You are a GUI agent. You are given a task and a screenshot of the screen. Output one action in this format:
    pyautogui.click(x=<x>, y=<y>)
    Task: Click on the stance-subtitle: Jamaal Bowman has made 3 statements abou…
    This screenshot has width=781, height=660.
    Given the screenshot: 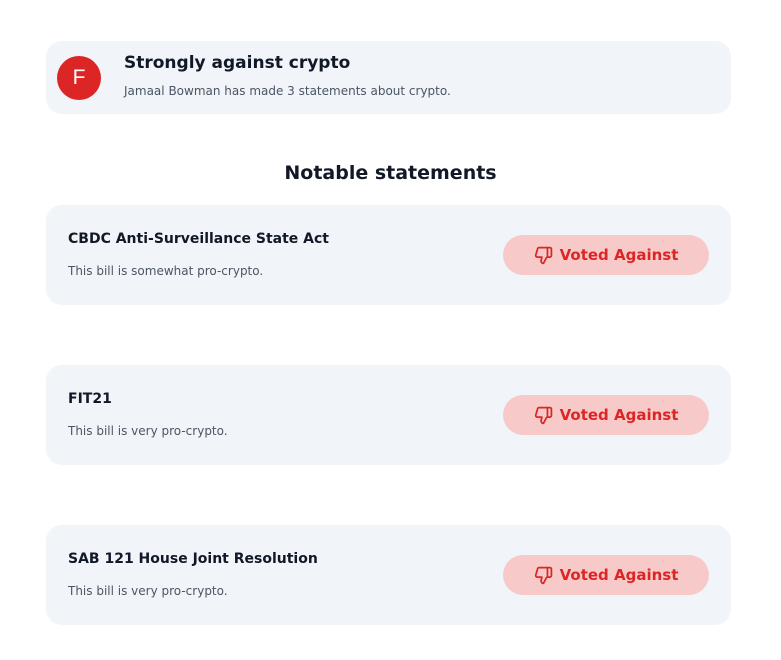 What is the action you would take?
    pyautogui.click(x=287, y=91)
    